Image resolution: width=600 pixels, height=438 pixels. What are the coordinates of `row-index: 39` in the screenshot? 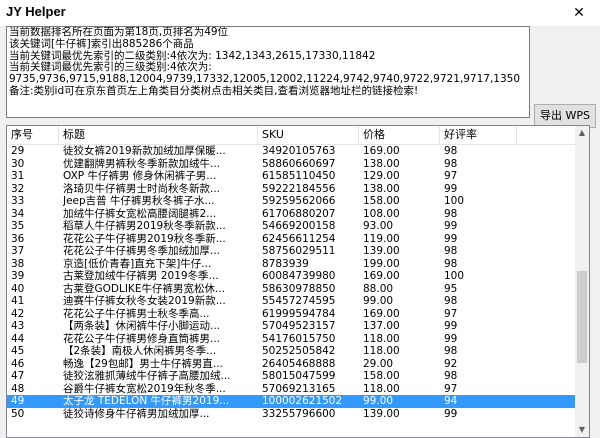 It's located at (18, 276).